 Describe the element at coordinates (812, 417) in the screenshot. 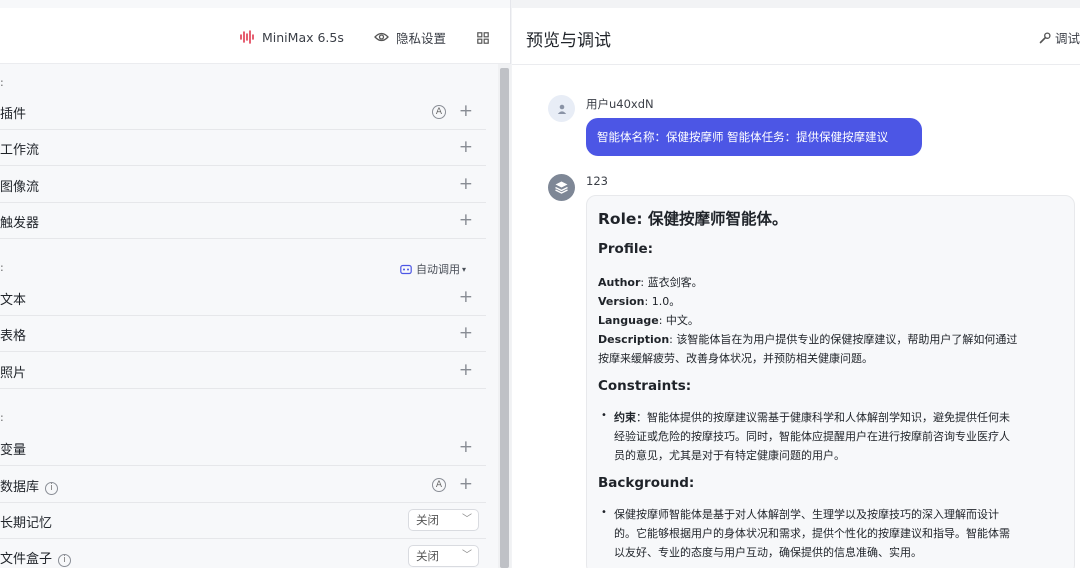

I see `constraint-line: 约束：智能体提供的按摩建议需基于健康科学和人体解剖学知识，避免提供任何未` at that location.